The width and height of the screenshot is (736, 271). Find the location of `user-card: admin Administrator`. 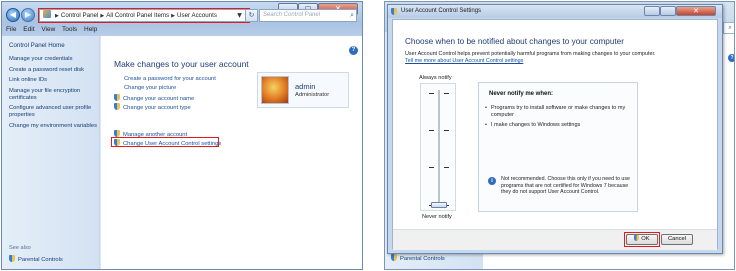

user-card: admin Administrator is located at coordinates (303, 90).